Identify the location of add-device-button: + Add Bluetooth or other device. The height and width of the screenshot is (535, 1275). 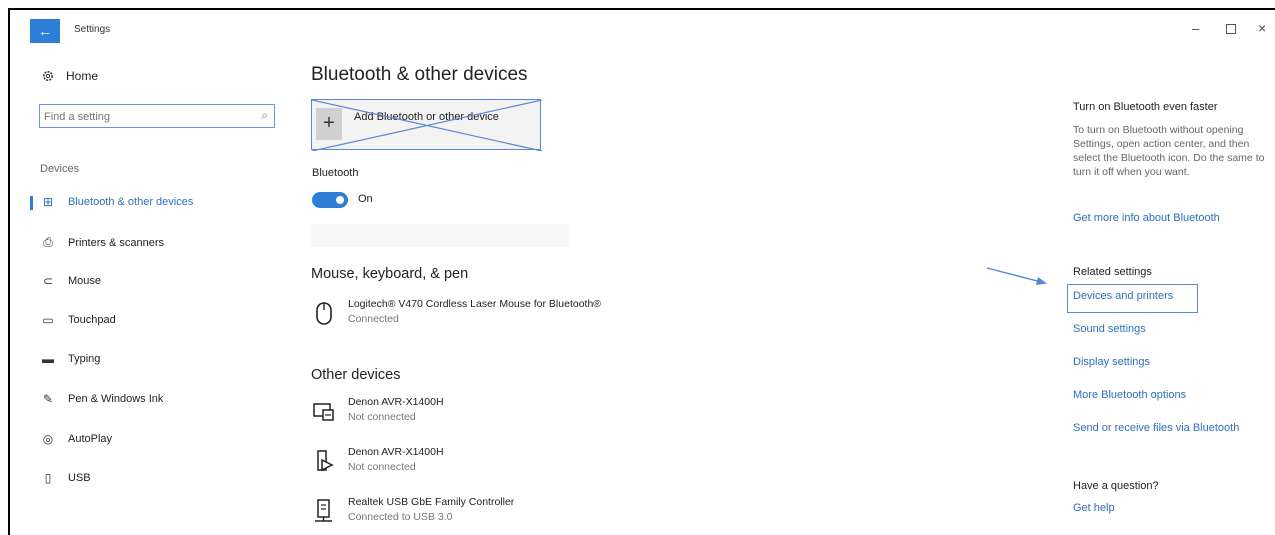
(426, 125).